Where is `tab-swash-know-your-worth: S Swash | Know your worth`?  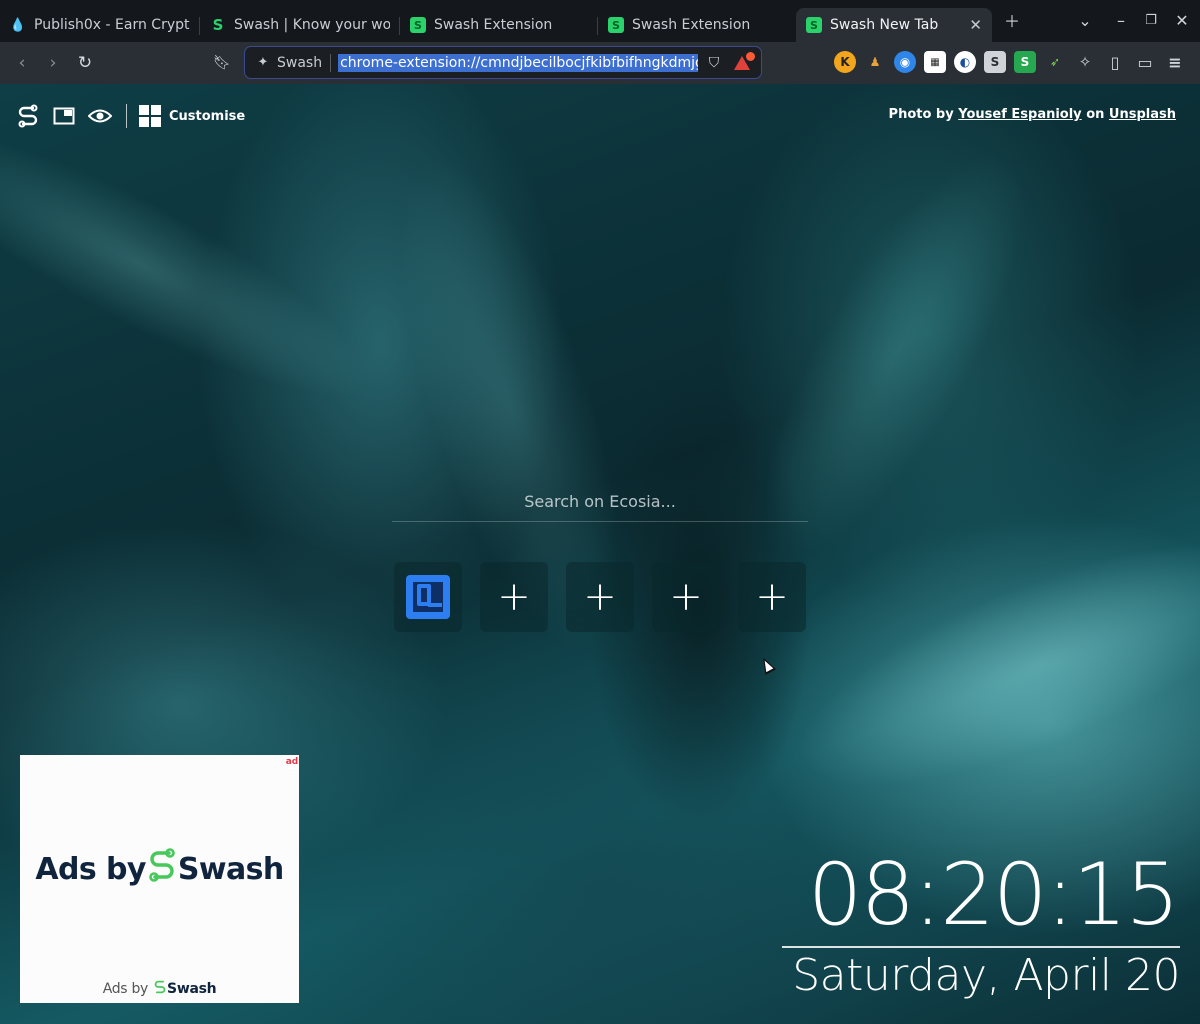 tab-swash-know-your-worth: S Swash | Know your worth is located at coordinates (300, 25).